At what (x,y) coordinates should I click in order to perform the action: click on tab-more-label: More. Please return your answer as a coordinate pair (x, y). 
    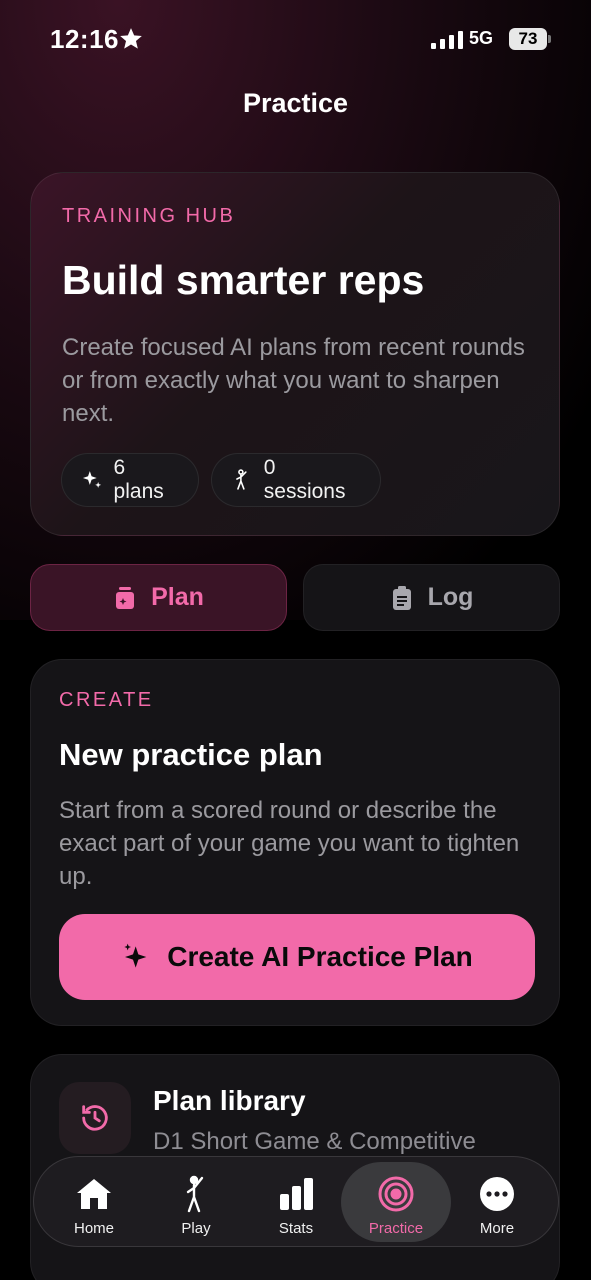
    Looking at the image, I should click on (497, 1228).